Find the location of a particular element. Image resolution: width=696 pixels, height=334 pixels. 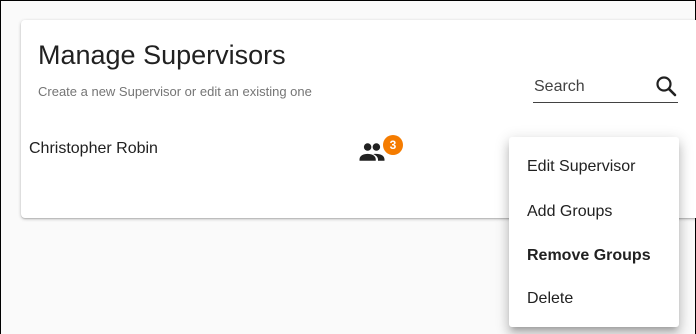

menu-item-add-groups: Add Groups is located at coordinates (569, 212).